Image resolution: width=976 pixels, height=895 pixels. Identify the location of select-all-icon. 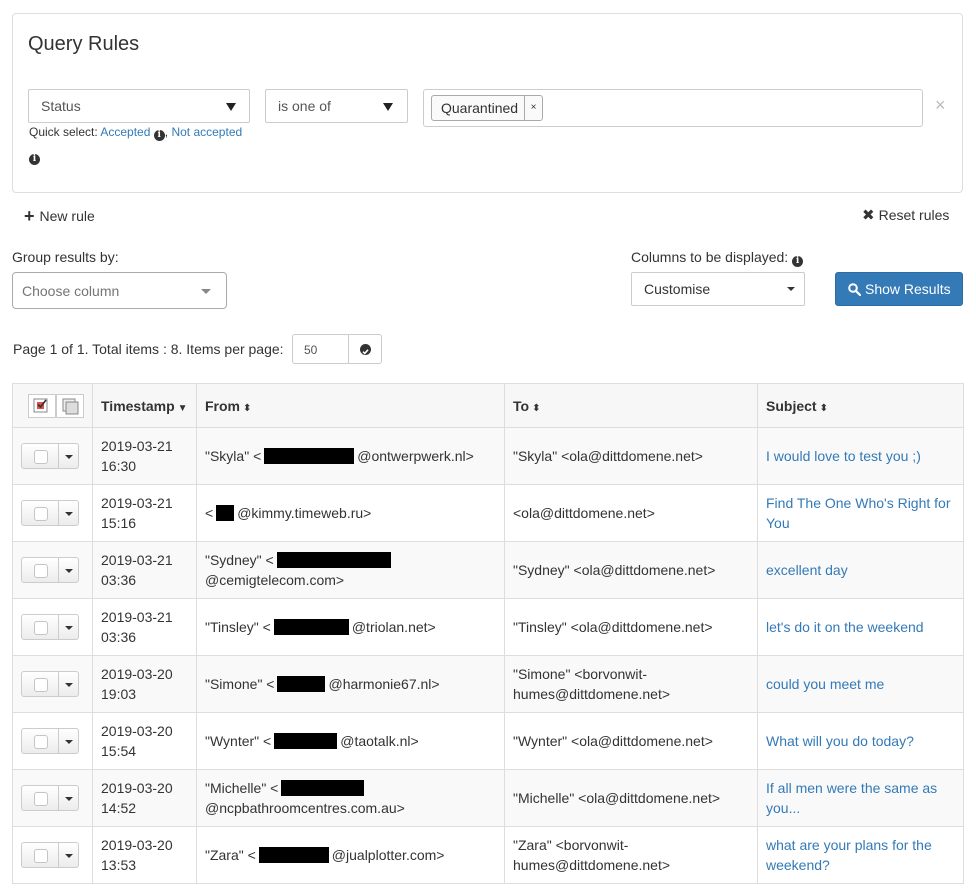
(42, 405).